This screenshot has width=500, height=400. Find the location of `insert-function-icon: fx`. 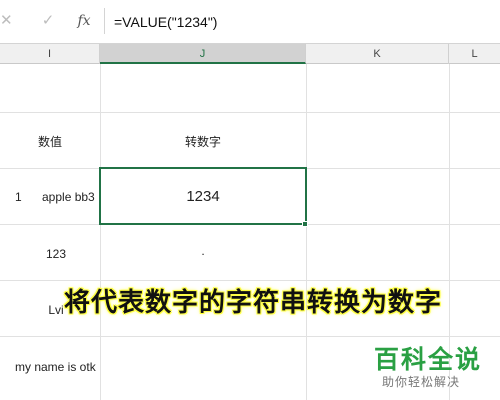

insert-function-icon: fx is located at coordinates (84, 21).